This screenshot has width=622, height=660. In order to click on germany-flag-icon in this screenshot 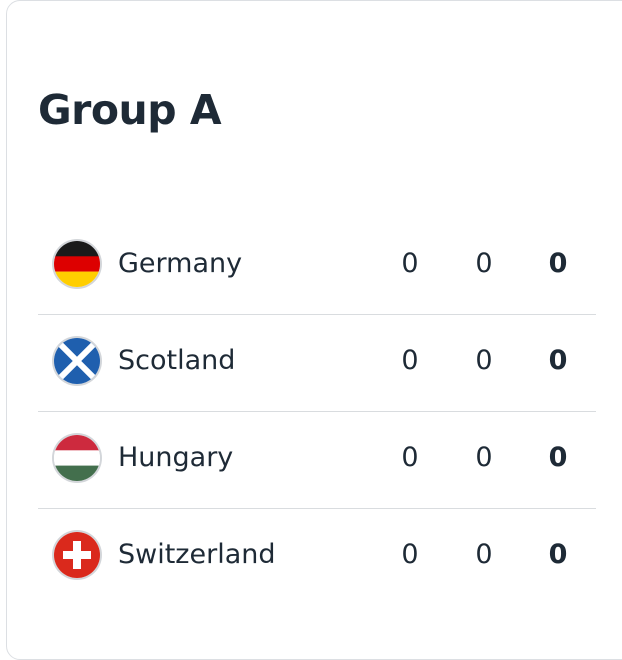, I will do `click(77, 264)`.